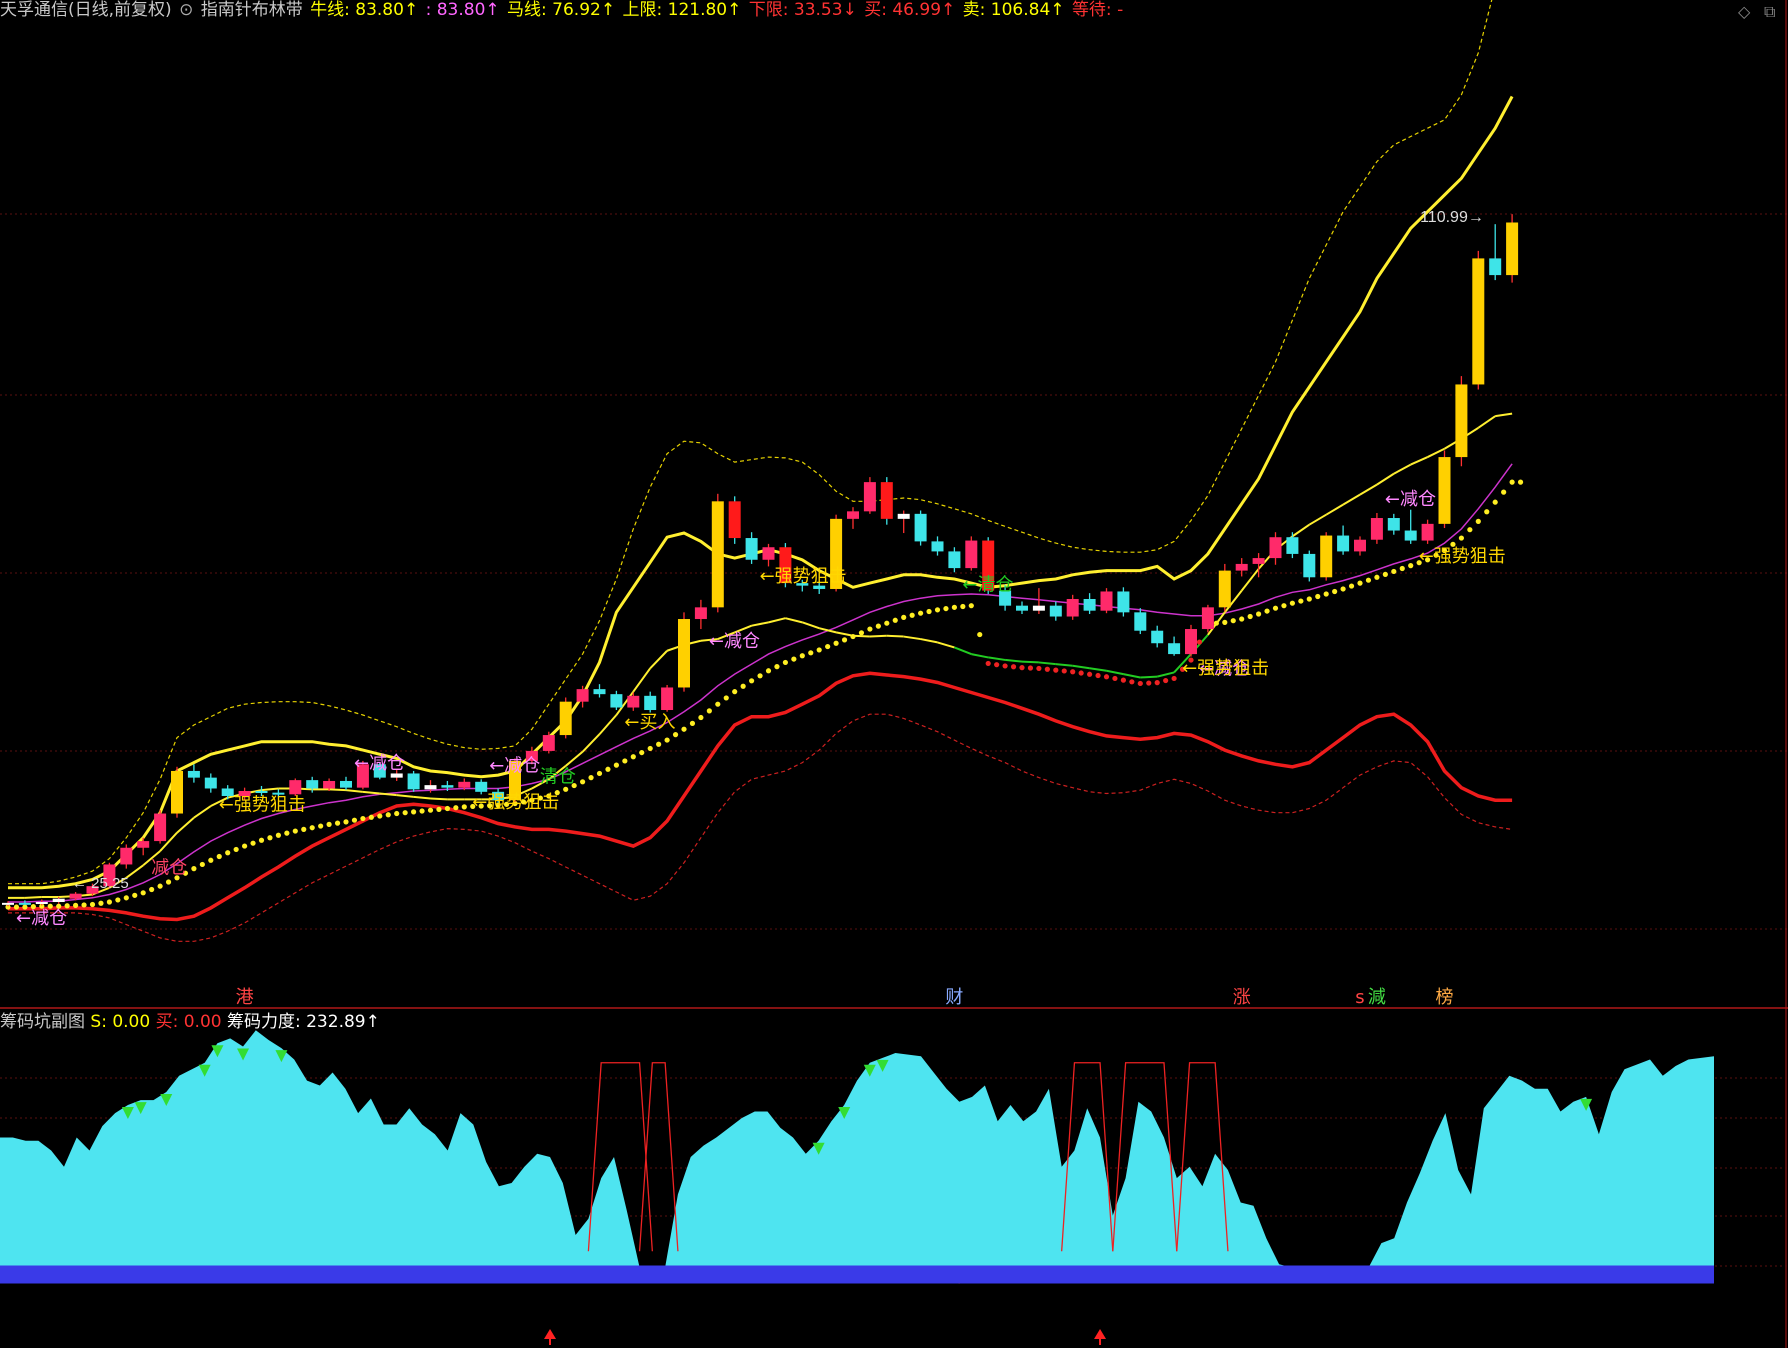 This screenshot has width=1788, height=1348. Describe the element at coordinates (191, 1022) in the screenshot. I see `subheader-item: 买: 0.00` at that location.